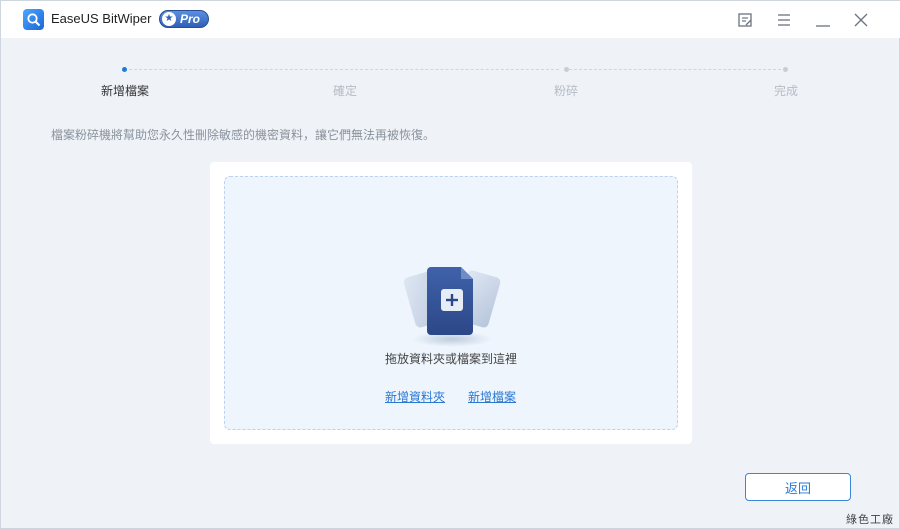 The width and height of the screenshot is (900, 529). What do you see at coordinates (415, 396) in the screenshot?
I see `add-folder-link: 新增資料夾` at bounding box center [415, 396].